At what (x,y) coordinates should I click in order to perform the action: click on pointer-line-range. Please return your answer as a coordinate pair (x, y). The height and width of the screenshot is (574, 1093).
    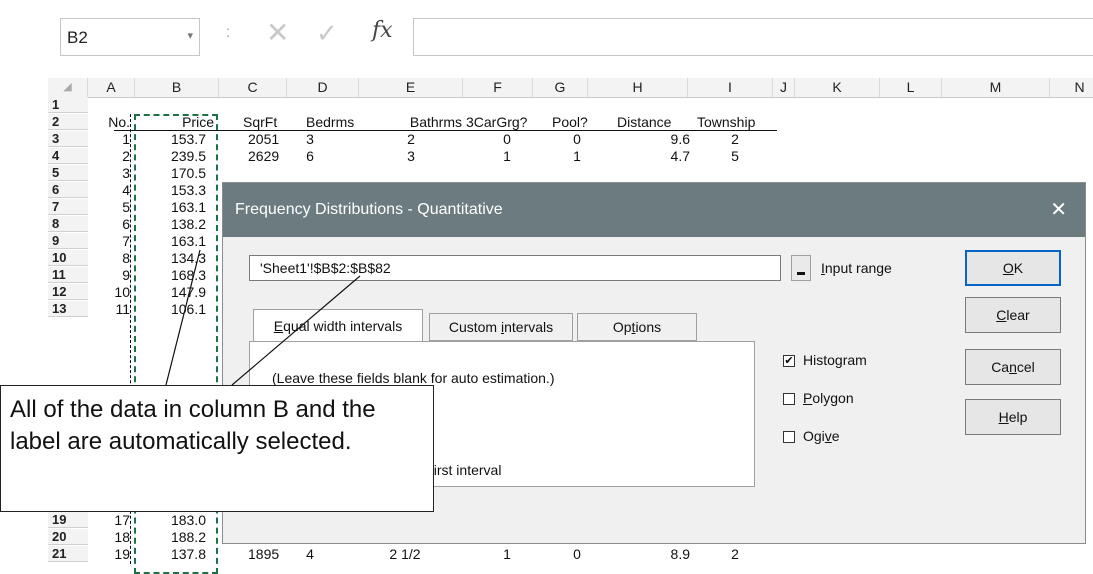
    Looking at the image, I should click on (296, 330).